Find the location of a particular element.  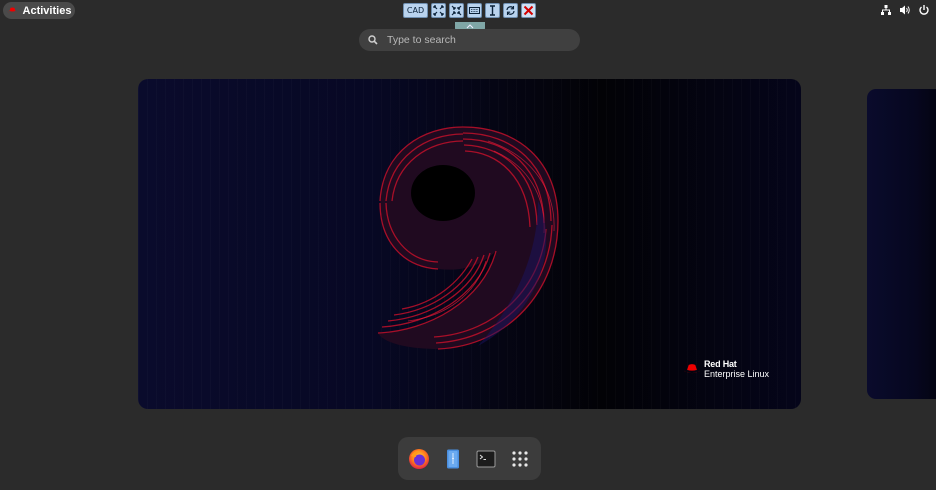

fit-window-button is located at coordinates (456, 10).